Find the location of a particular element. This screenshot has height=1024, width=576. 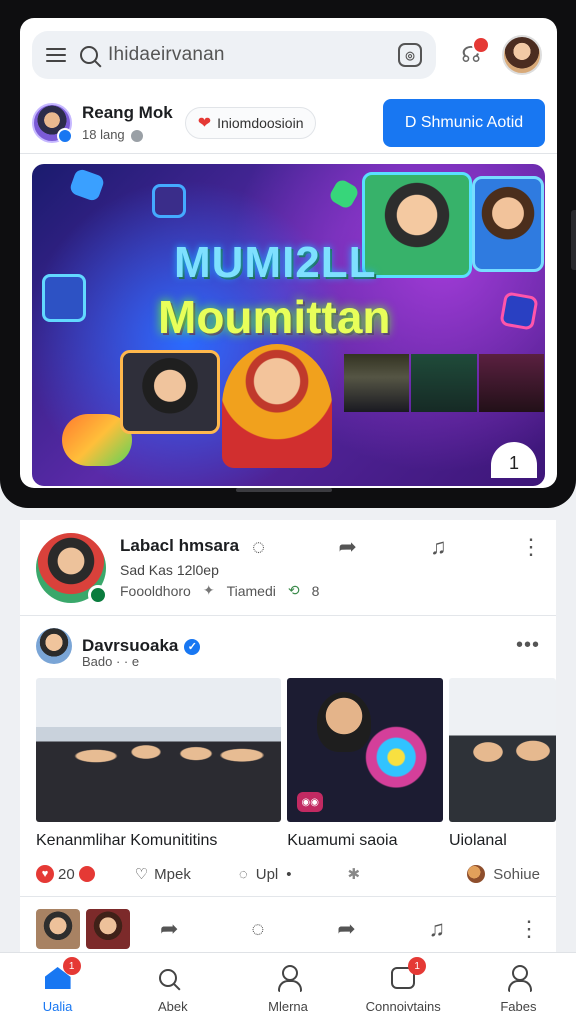

search-bar: Ihidaeirvanan ◎ is located at coordinates (234, 55).